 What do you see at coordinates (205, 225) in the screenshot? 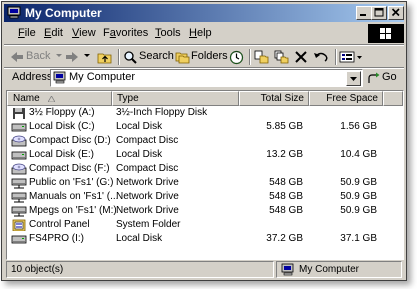
I see `list-item: Control Panel System Folder` at bounding box center [205, 225].